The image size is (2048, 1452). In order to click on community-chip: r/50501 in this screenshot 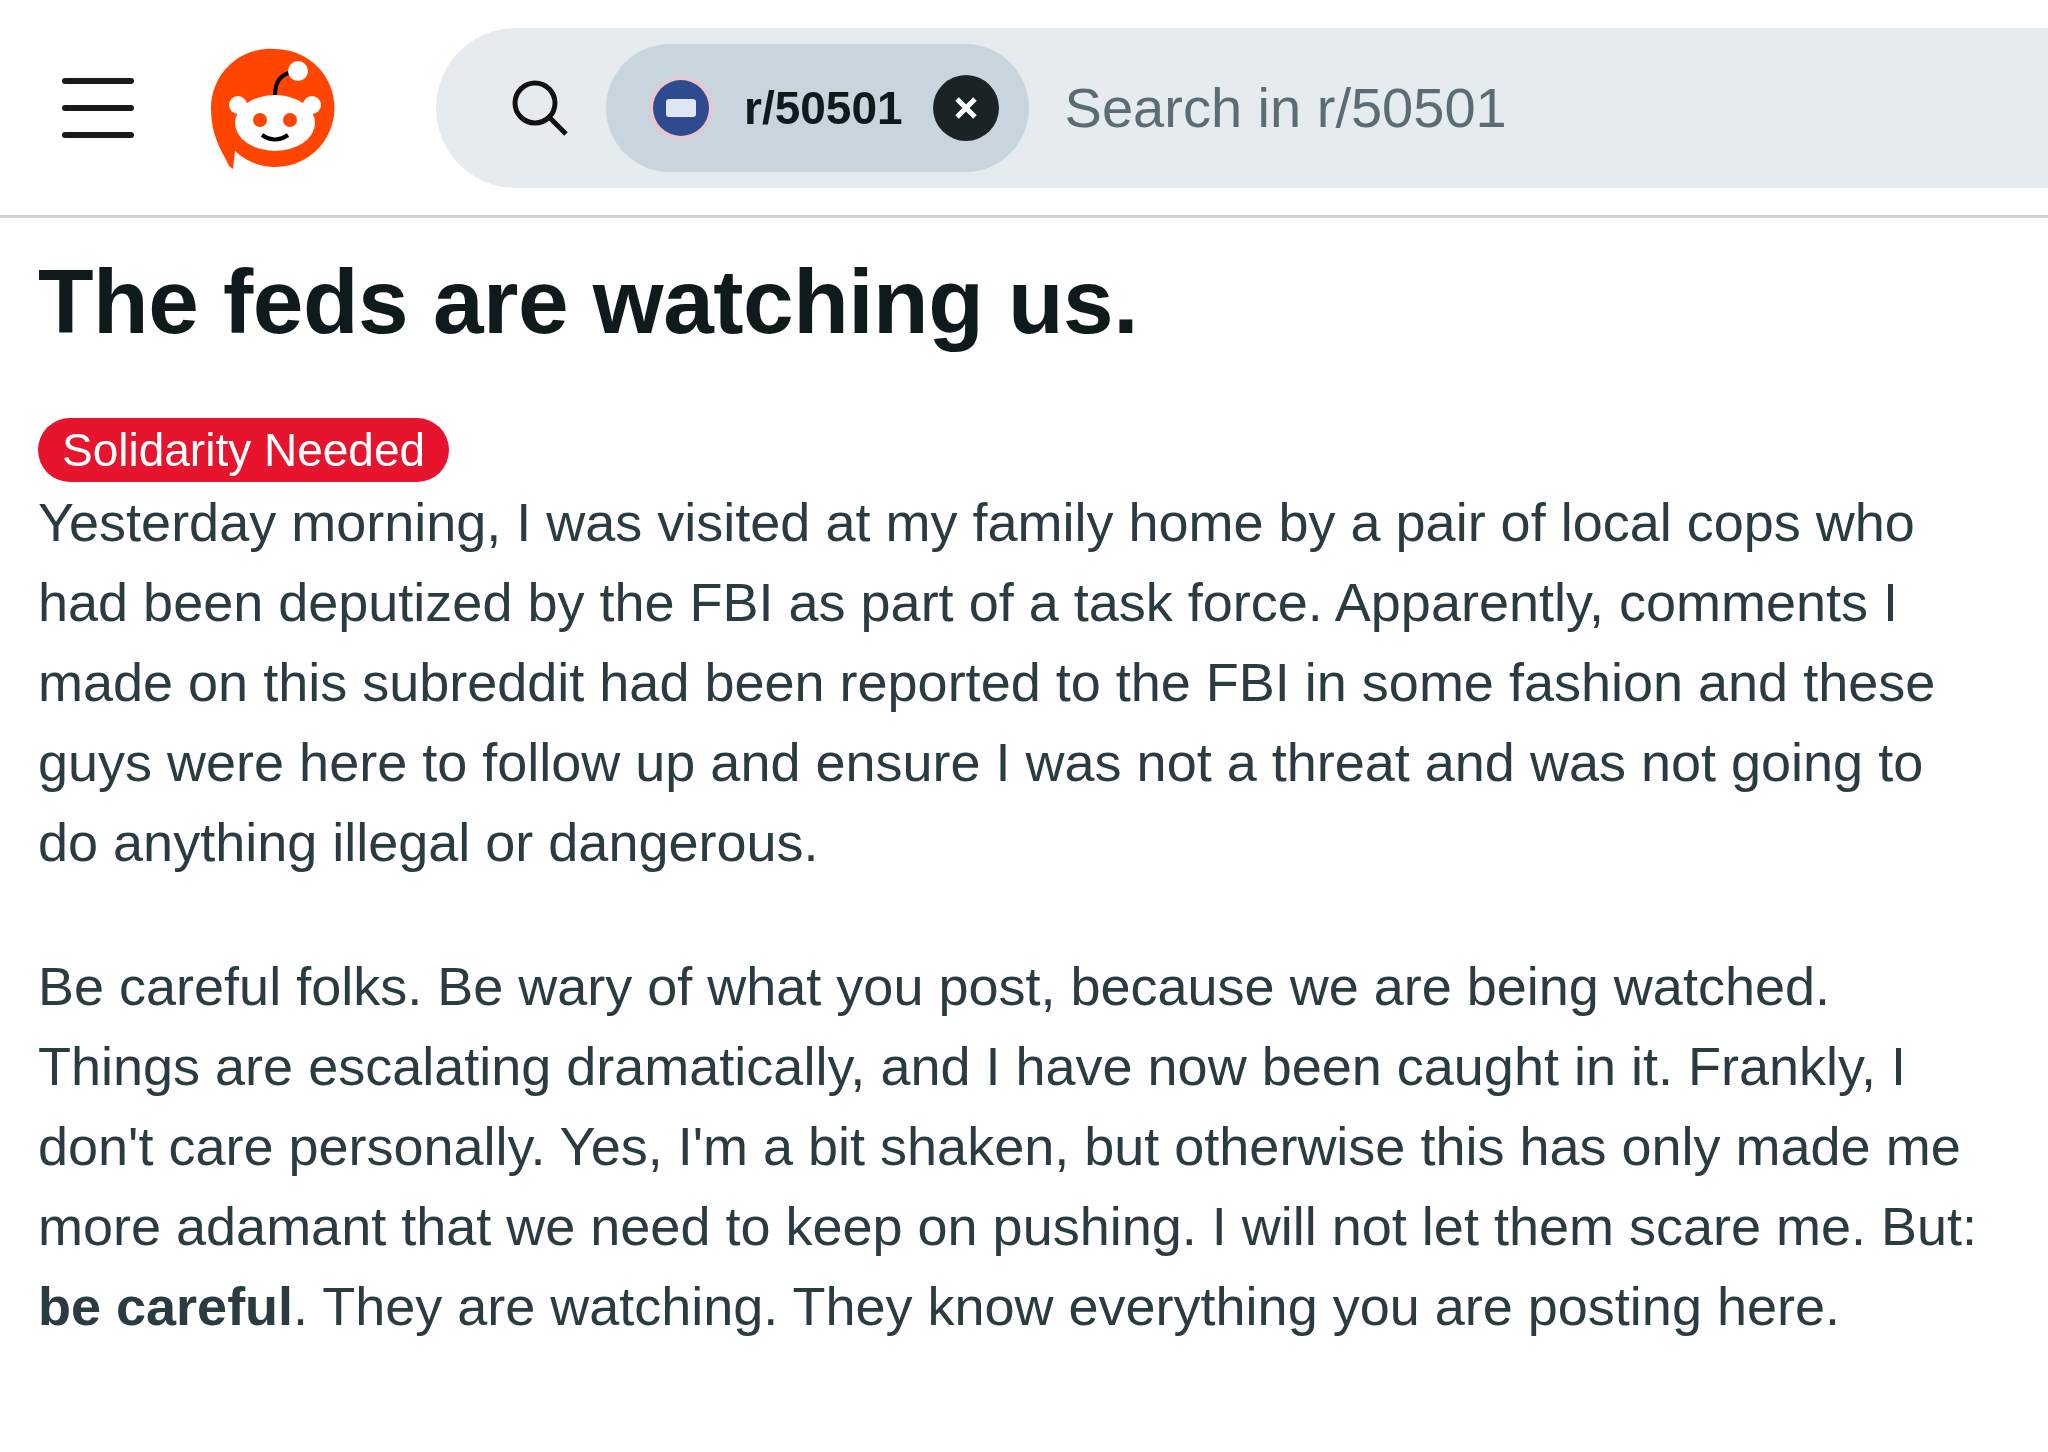, I will do `click(817, 107)`.